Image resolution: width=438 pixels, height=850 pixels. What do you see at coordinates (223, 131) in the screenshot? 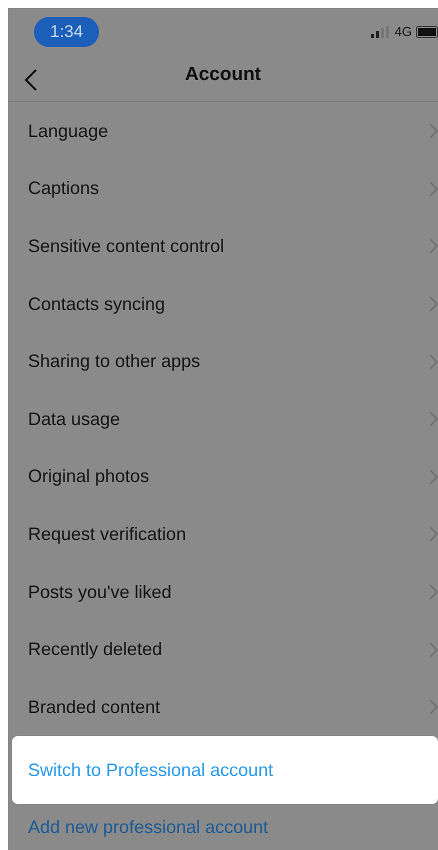
I see `settings-row: Language` at bounding box center [223, 131].